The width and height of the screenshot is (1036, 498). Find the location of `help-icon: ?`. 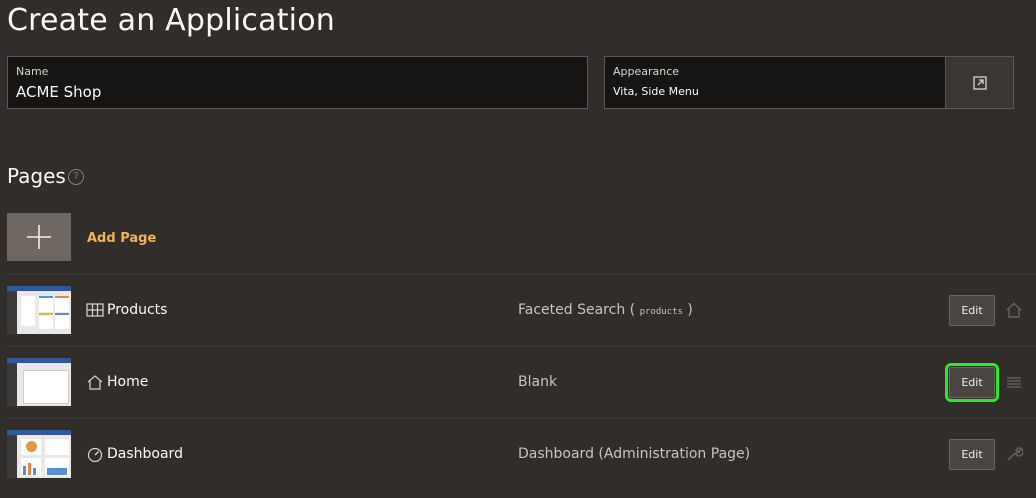

help-icon: ? is located at coordinates (76, 177).